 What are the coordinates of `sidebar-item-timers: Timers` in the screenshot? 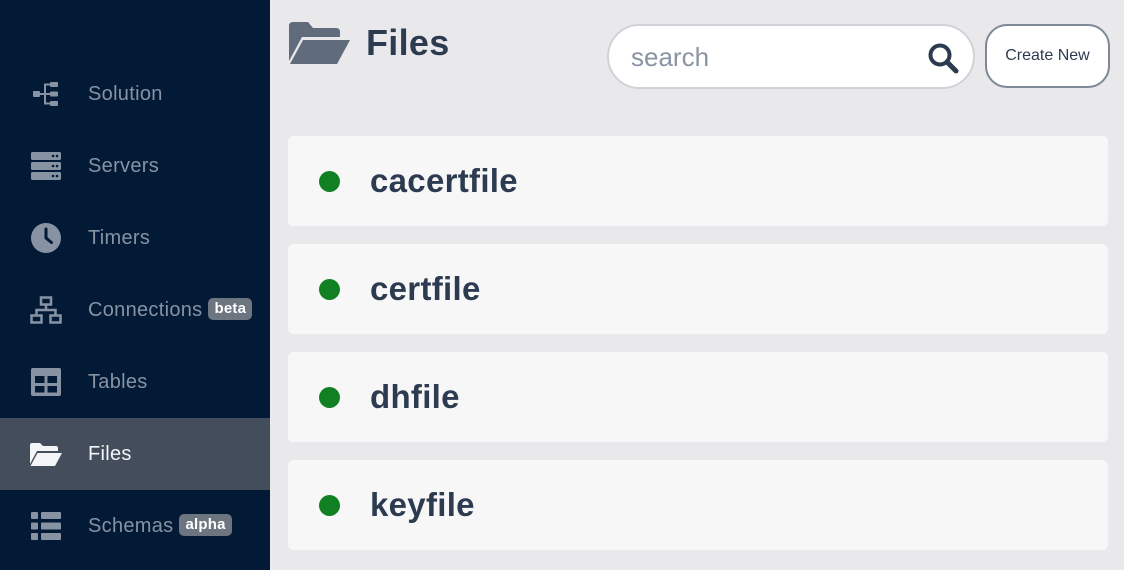 It's located at (135, 238).